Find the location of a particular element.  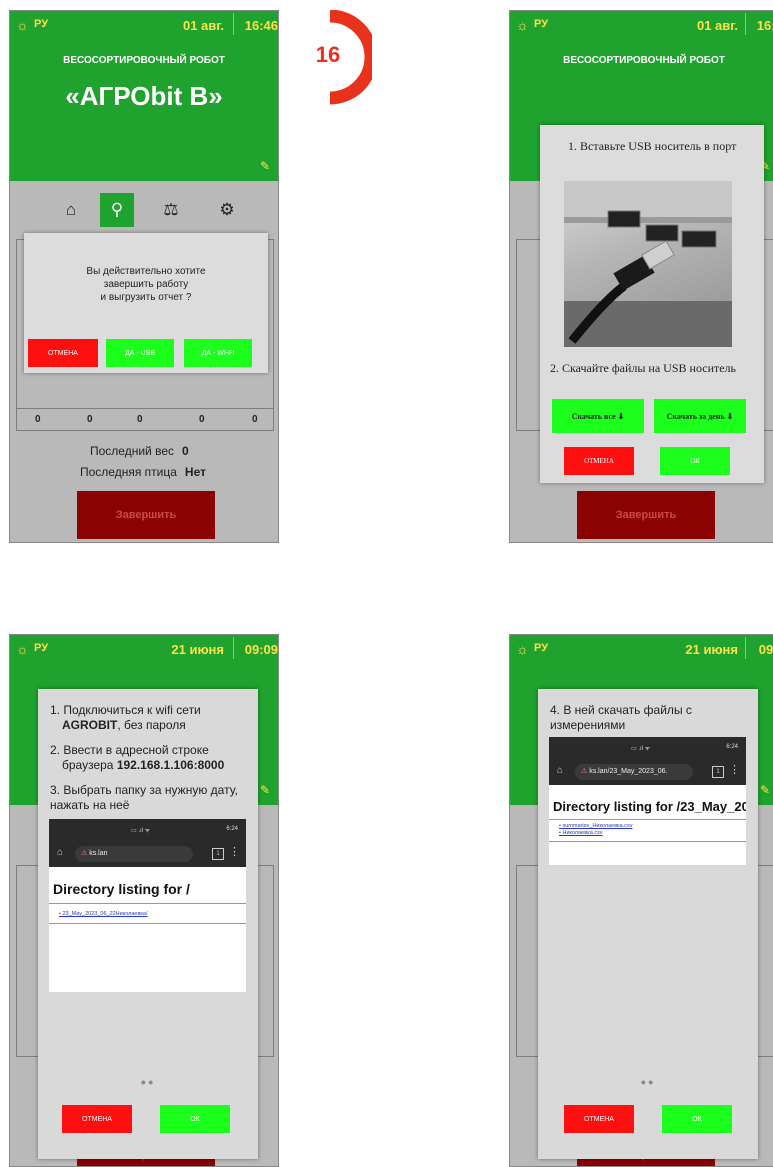

file-link-text: Николаевка.csv is located at coordinates (582, 833).